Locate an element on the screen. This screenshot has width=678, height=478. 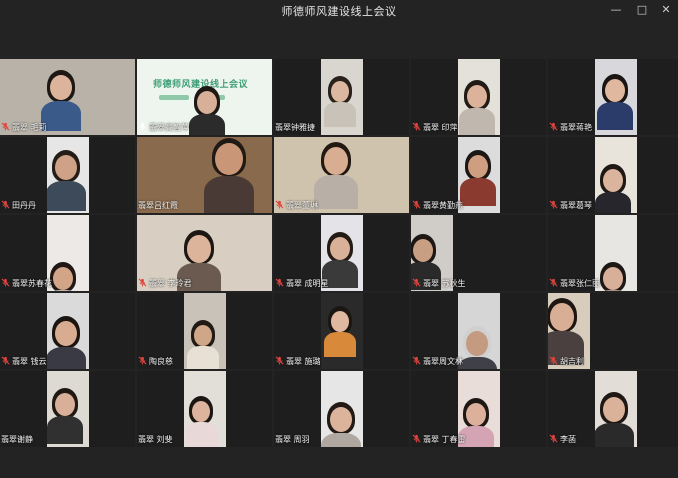
participant-tile: 翡翠董琳 is located at coordinates (341, 175).